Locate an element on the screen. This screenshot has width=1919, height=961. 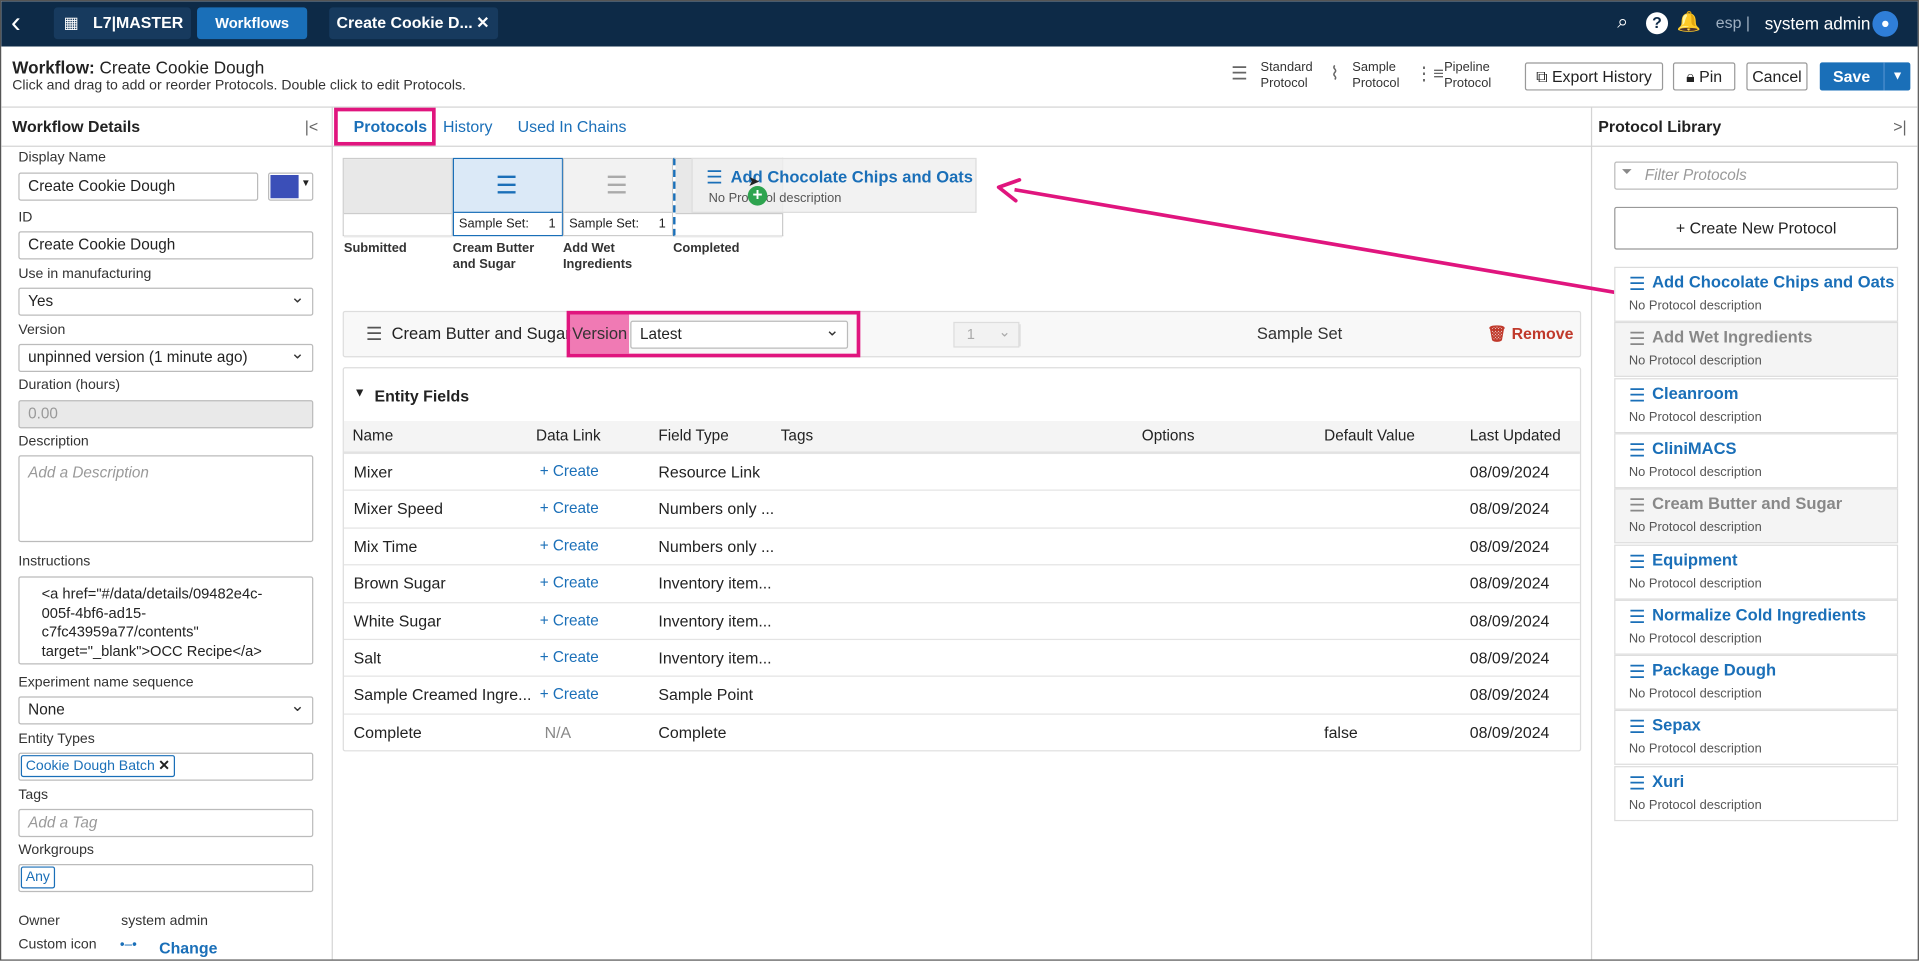
cell-name: Brown Sugar is located at coordinates (399, 583).